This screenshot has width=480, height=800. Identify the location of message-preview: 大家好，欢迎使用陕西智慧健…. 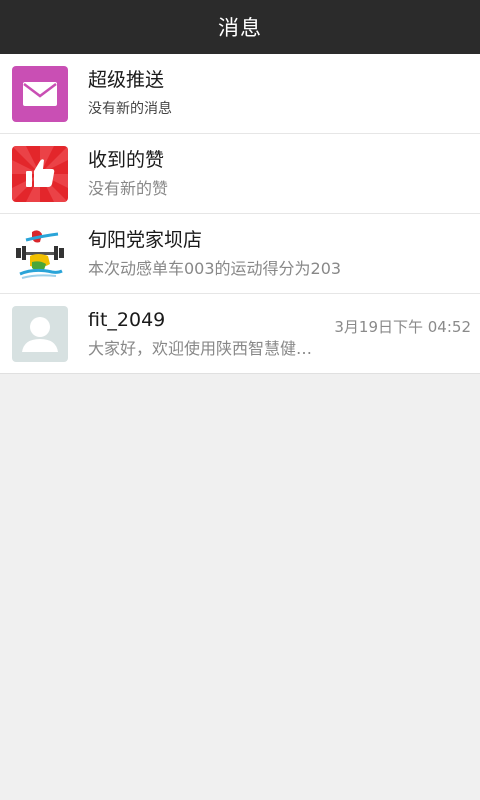
(200, 348).